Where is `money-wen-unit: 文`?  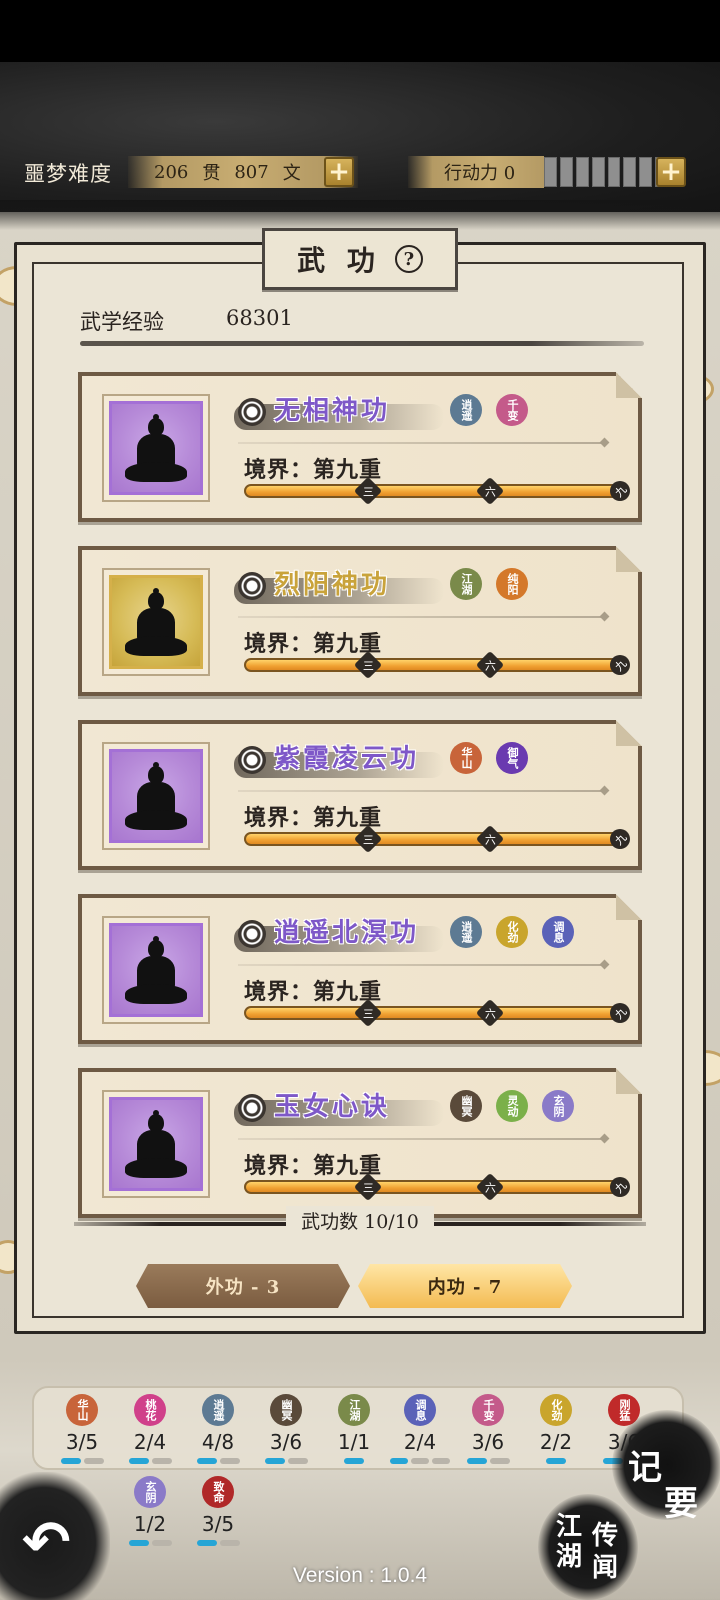
money-wen-unit: 文 is located at coordinates (291, 173).